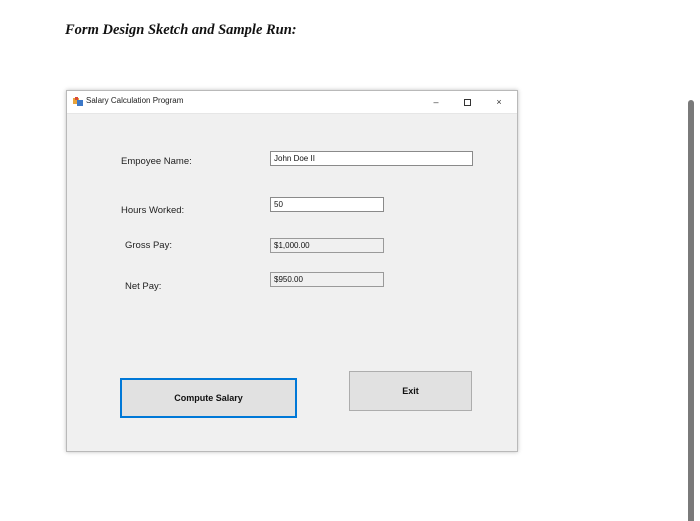 The image size is (700, 521). I want to click on window-title: Salary Calculation Program, so click(135, 100).